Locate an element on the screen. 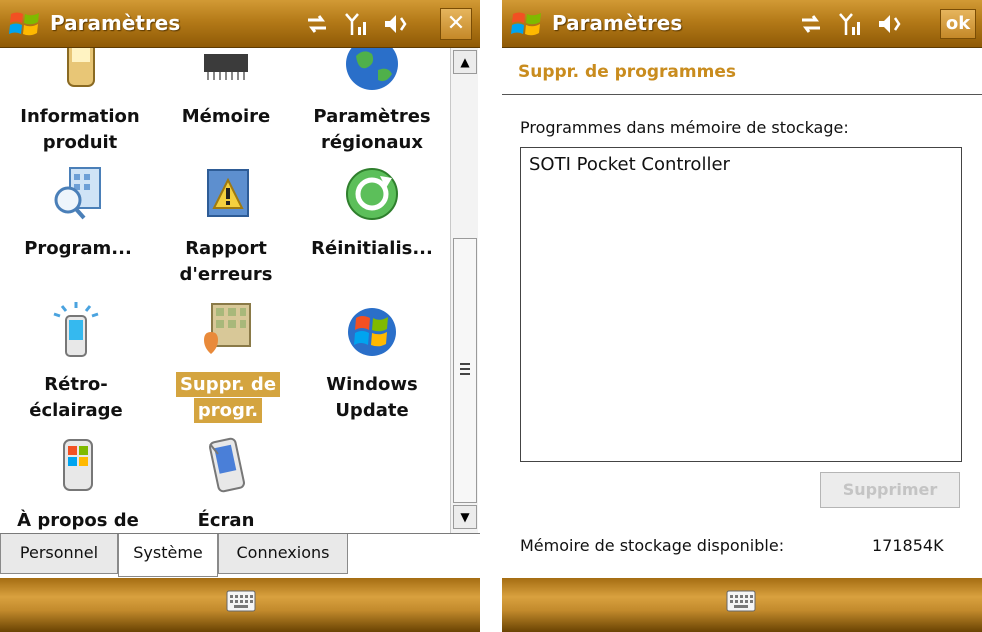 Image resolution: width=982 pixels, height=632 pixels. about-device-icon is located at coordinates (78, 465).